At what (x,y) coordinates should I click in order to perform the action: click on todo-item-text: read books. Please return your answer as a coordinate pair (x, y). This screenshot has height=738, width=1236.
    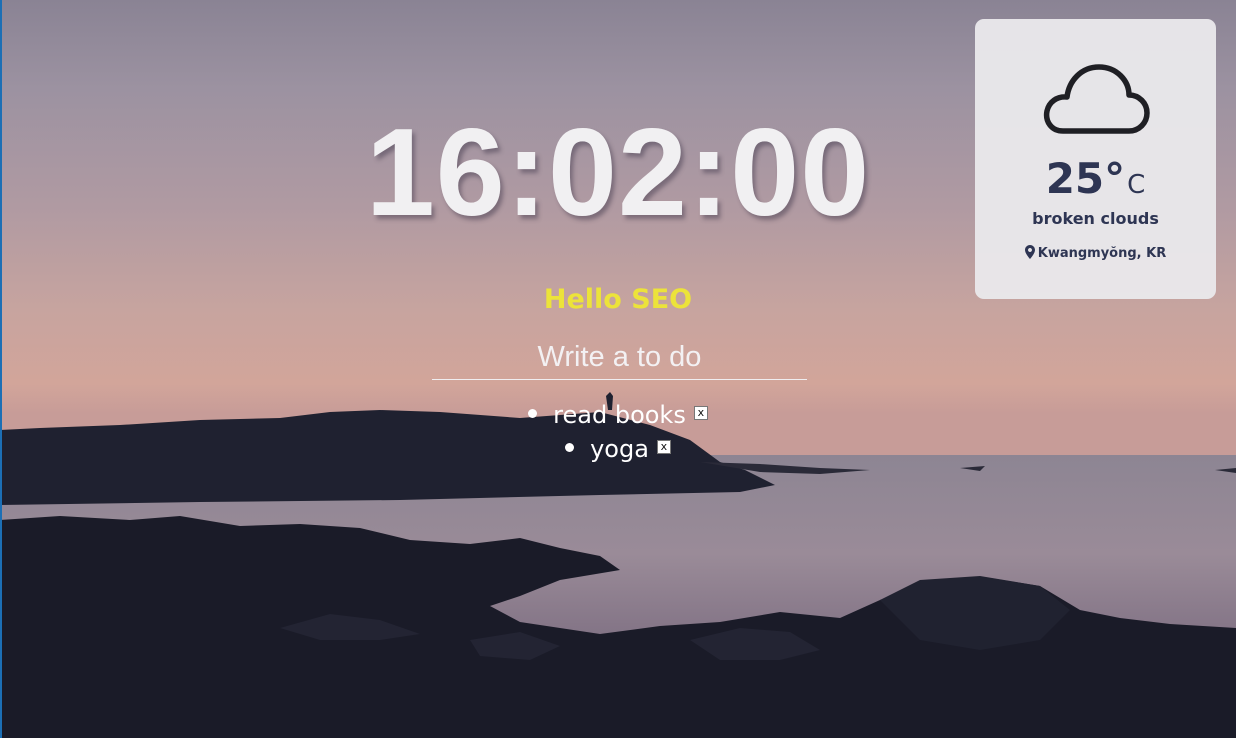
    Looking at the image, I should click on (619, 415).